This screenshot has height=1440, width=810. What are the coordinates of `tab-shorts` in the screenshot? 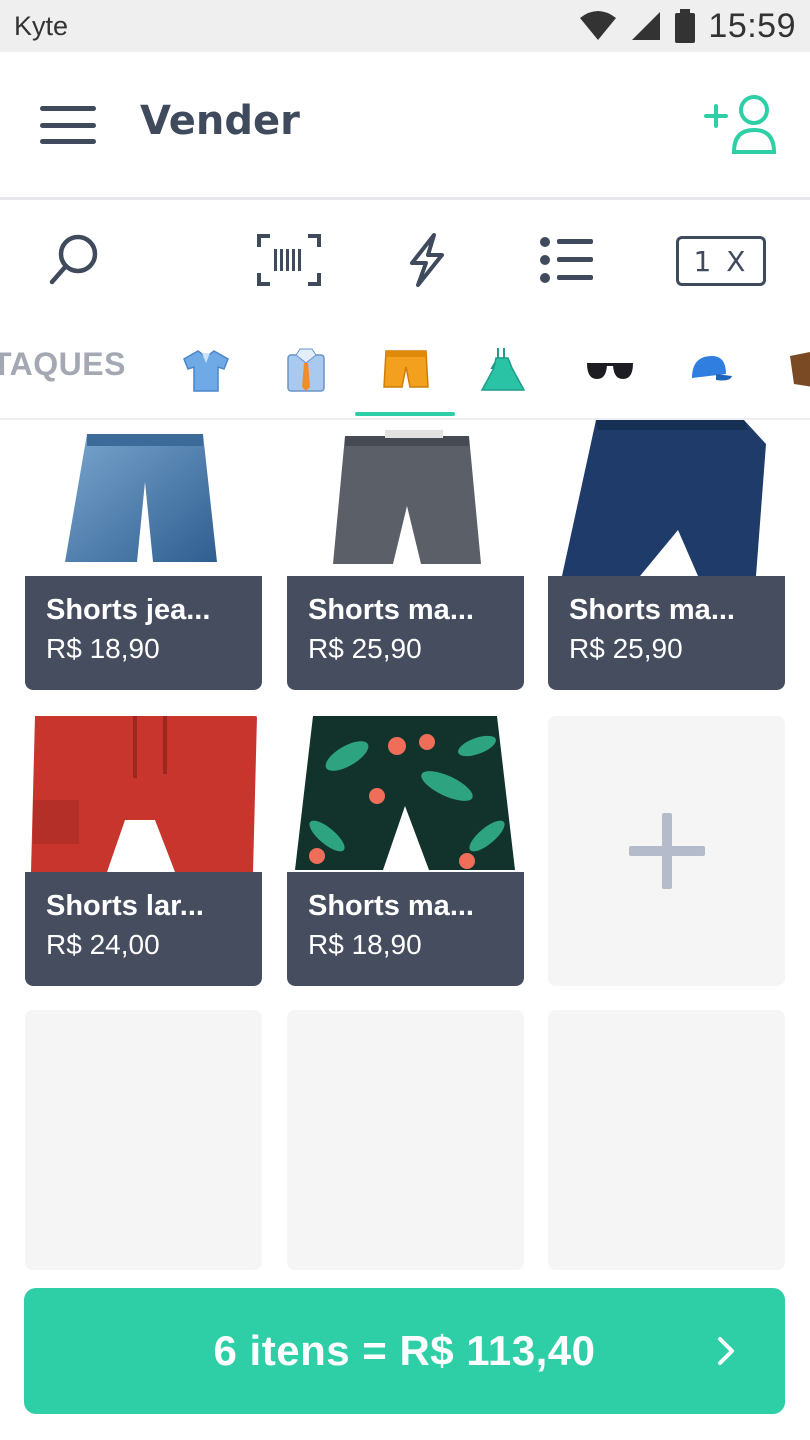 It's located at (406, 370).